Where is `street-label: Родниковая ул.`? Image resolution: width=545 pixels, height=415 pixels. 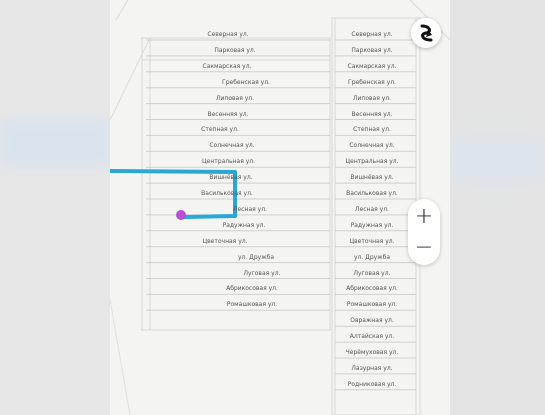 street-label: Родниковая ул. is located at coordinates (372, 384).